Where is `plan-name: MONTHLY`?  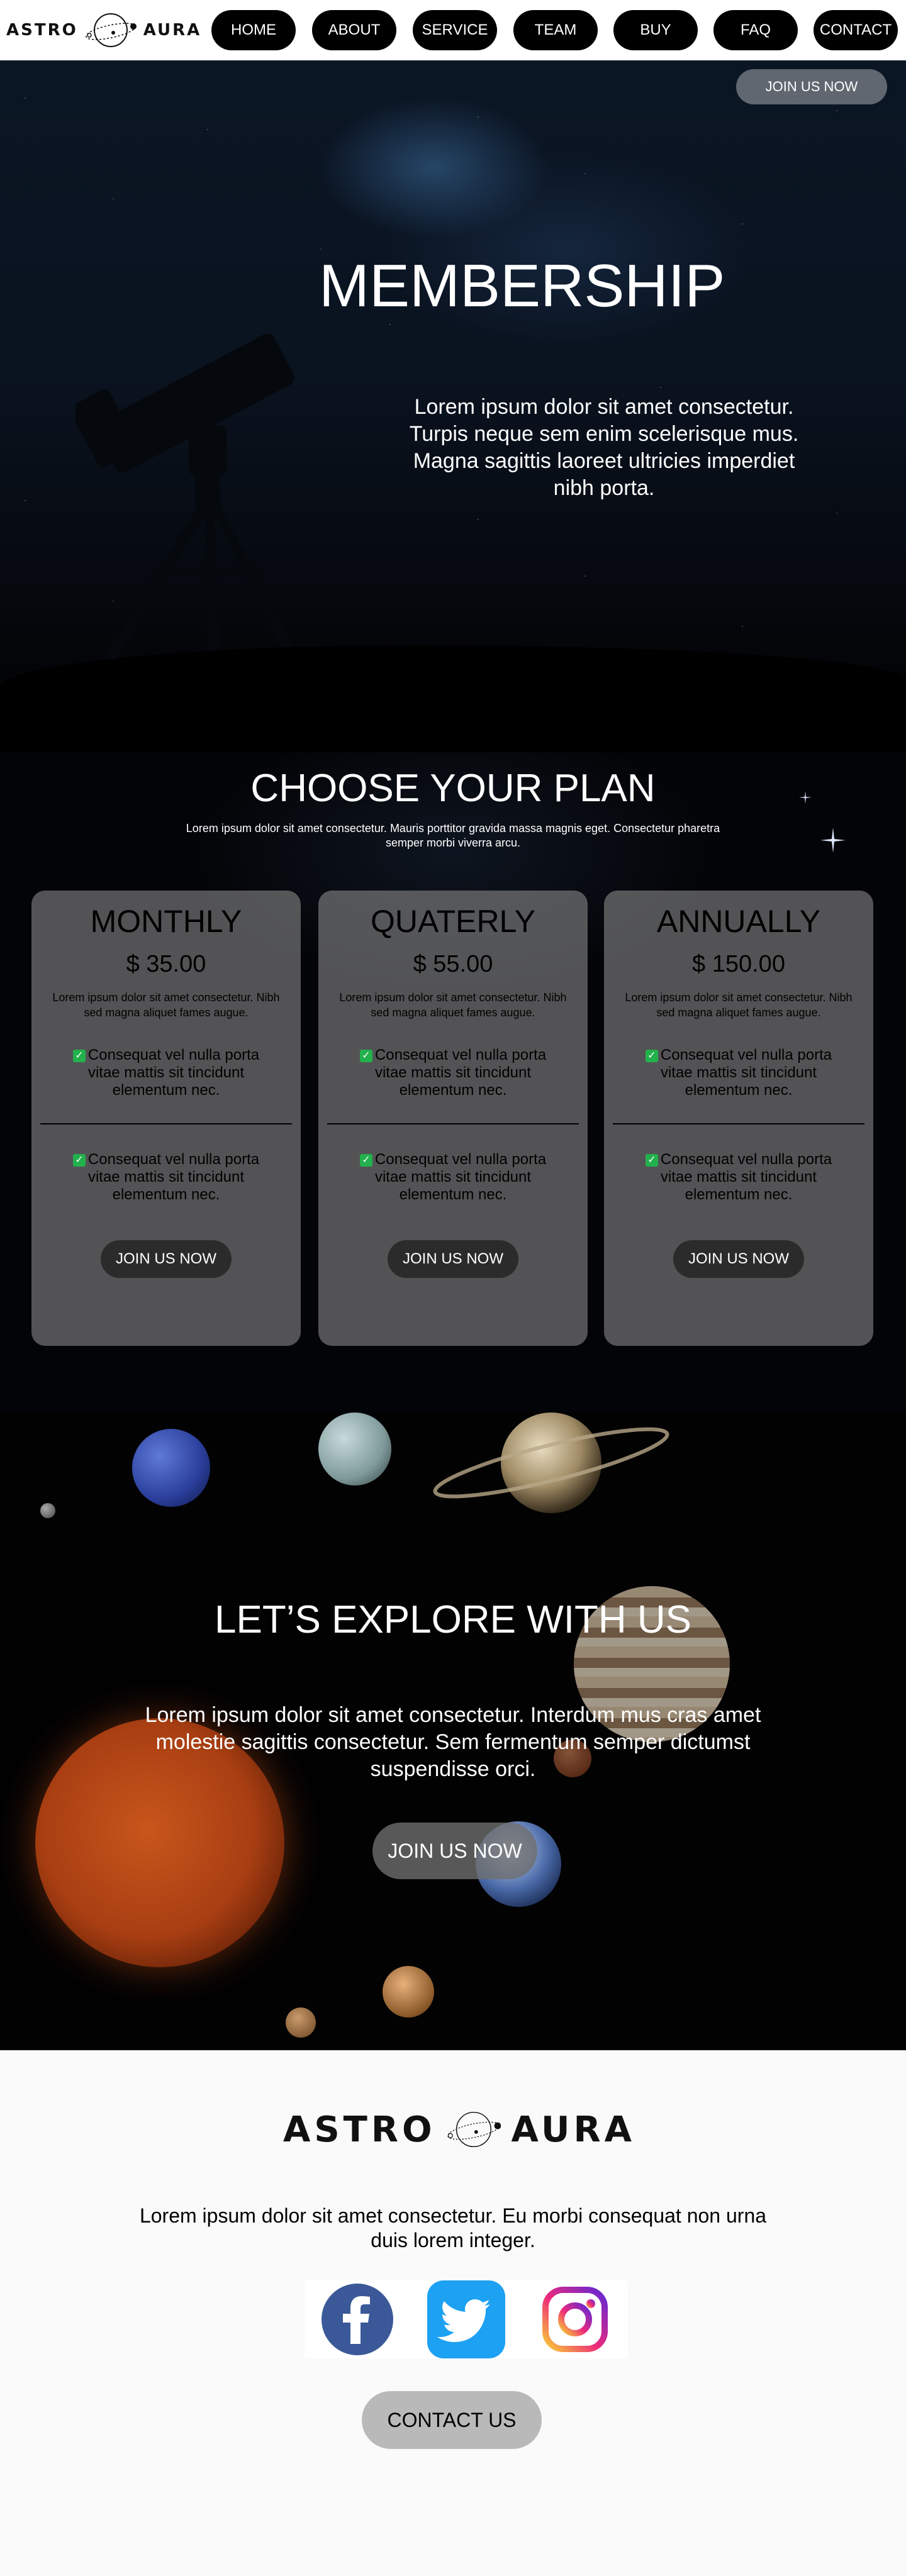
plan-name: MONTHLY is located at coordinates (166, 921).